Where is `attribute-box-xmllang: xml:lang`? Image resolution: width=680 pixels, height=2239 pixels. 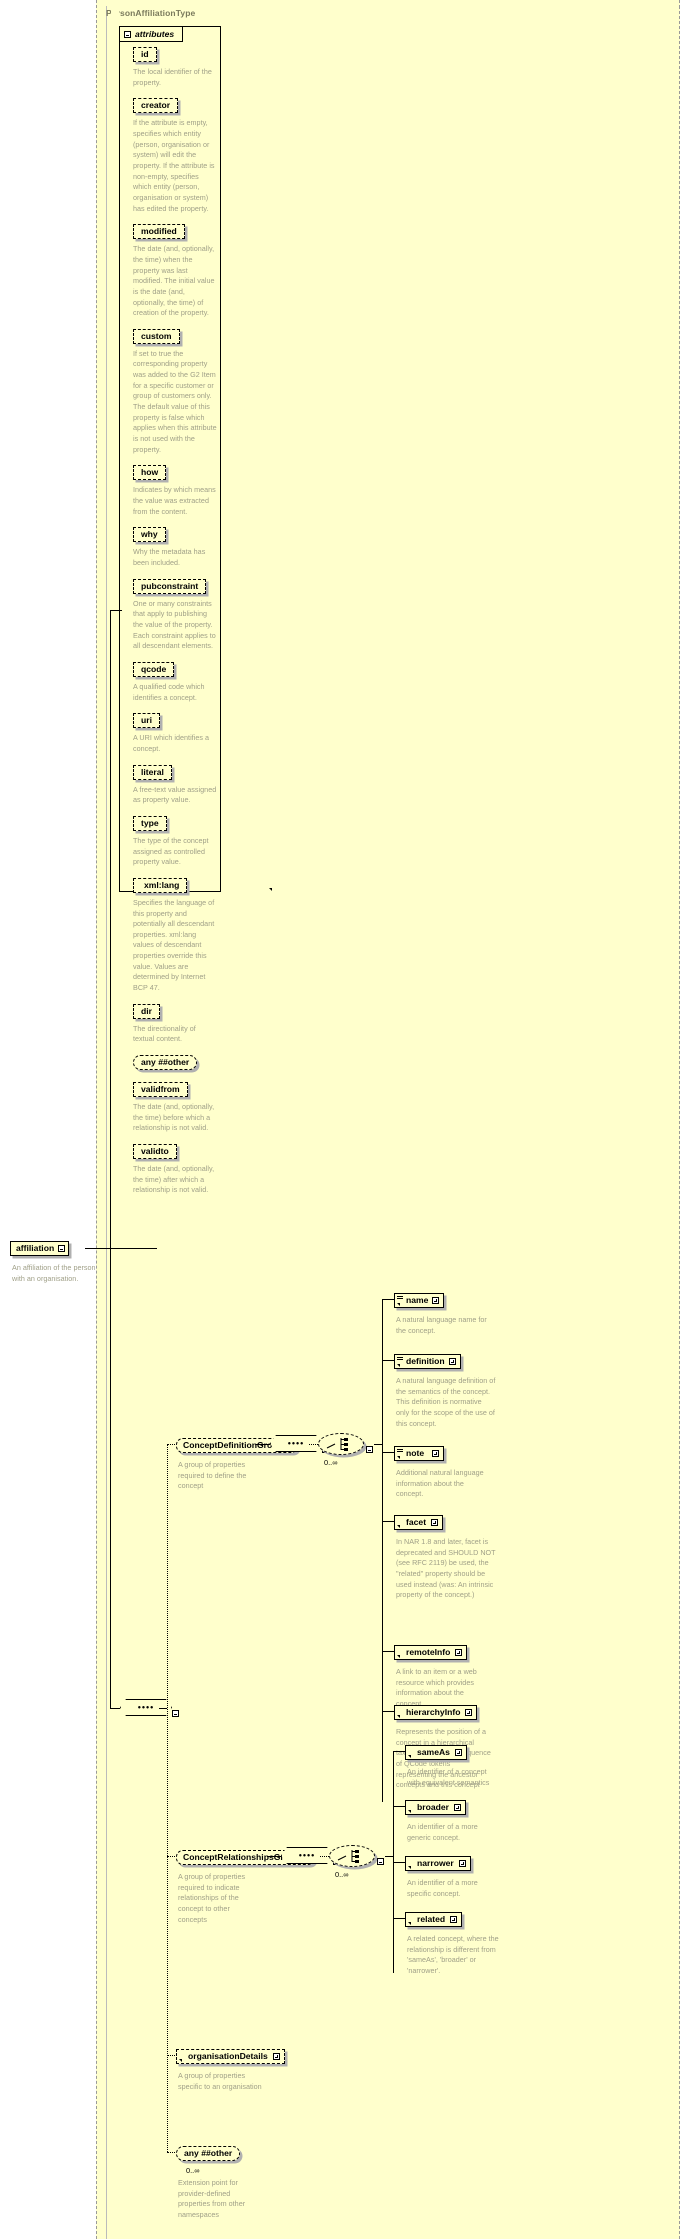 attribute-box-xmllang: xml:lang is located at coordinates (160, 885).